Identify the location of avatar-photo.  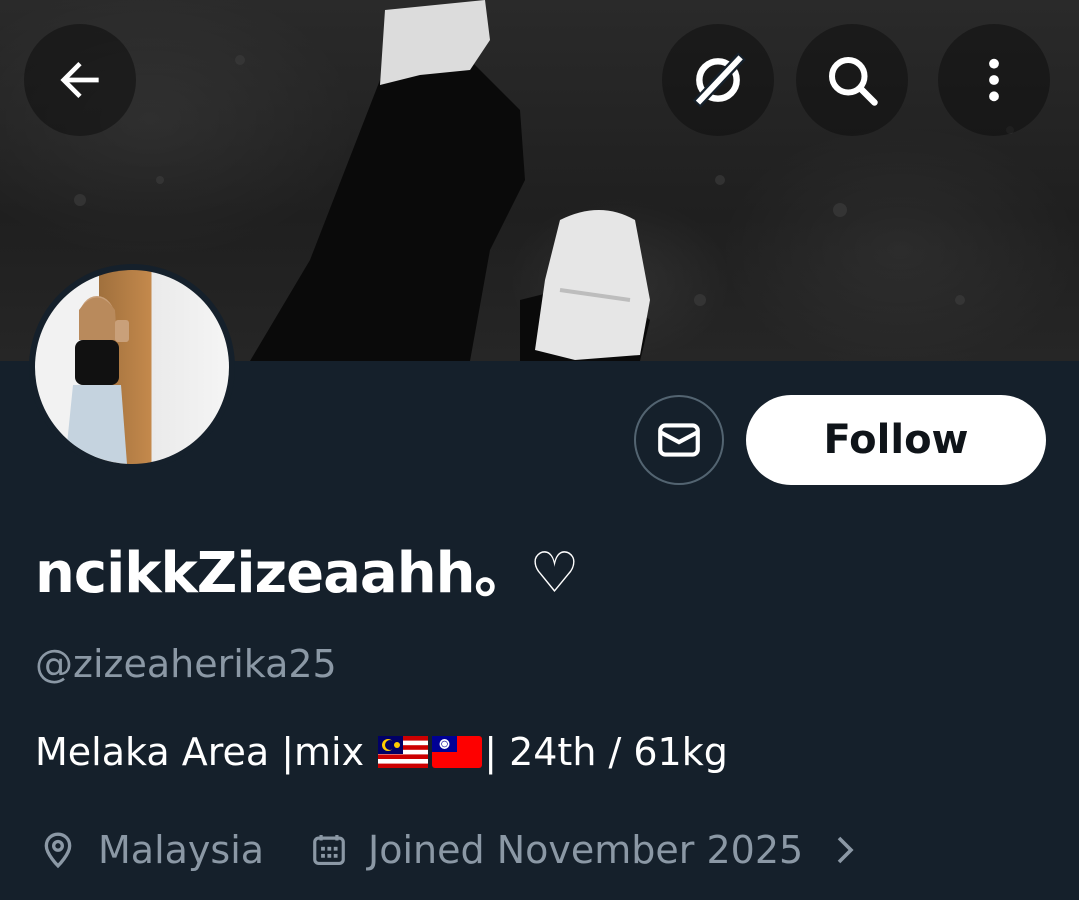
(132, 367).